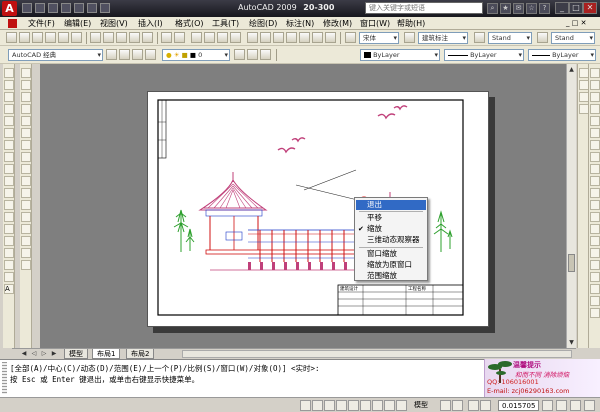 This screenshot has height=412, width=600. I want to click on break-icon, so click(26, 217).